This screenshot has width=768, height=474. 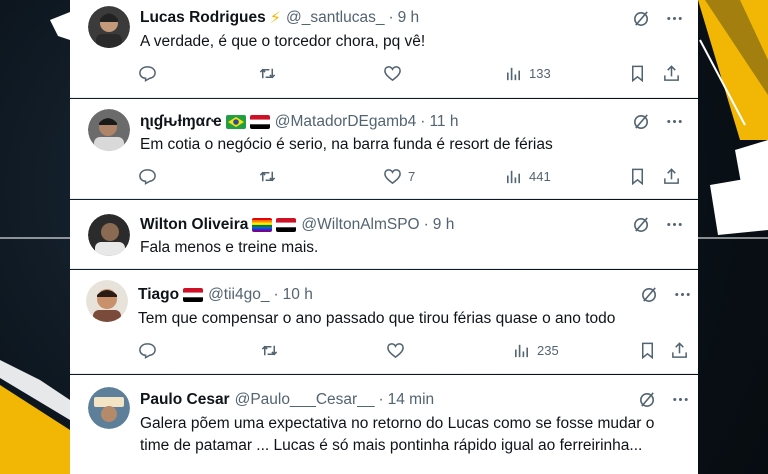 I want to click on user-handle: @tii4go_, so click(x=238, y=295).